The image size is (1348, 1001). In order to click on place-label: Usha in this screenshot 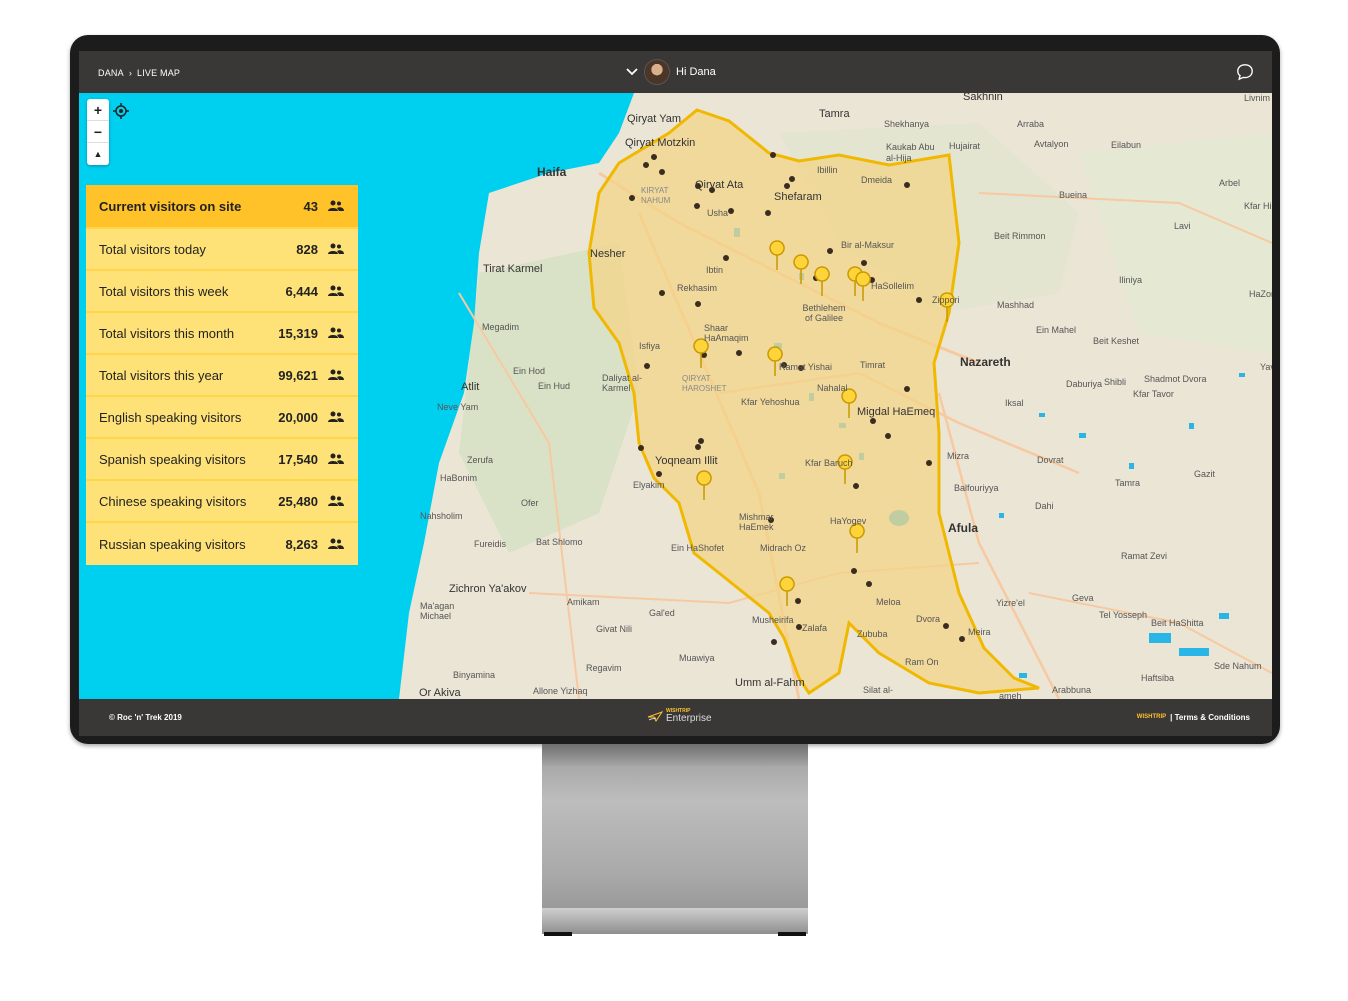, I will do `click(718, 213)`.